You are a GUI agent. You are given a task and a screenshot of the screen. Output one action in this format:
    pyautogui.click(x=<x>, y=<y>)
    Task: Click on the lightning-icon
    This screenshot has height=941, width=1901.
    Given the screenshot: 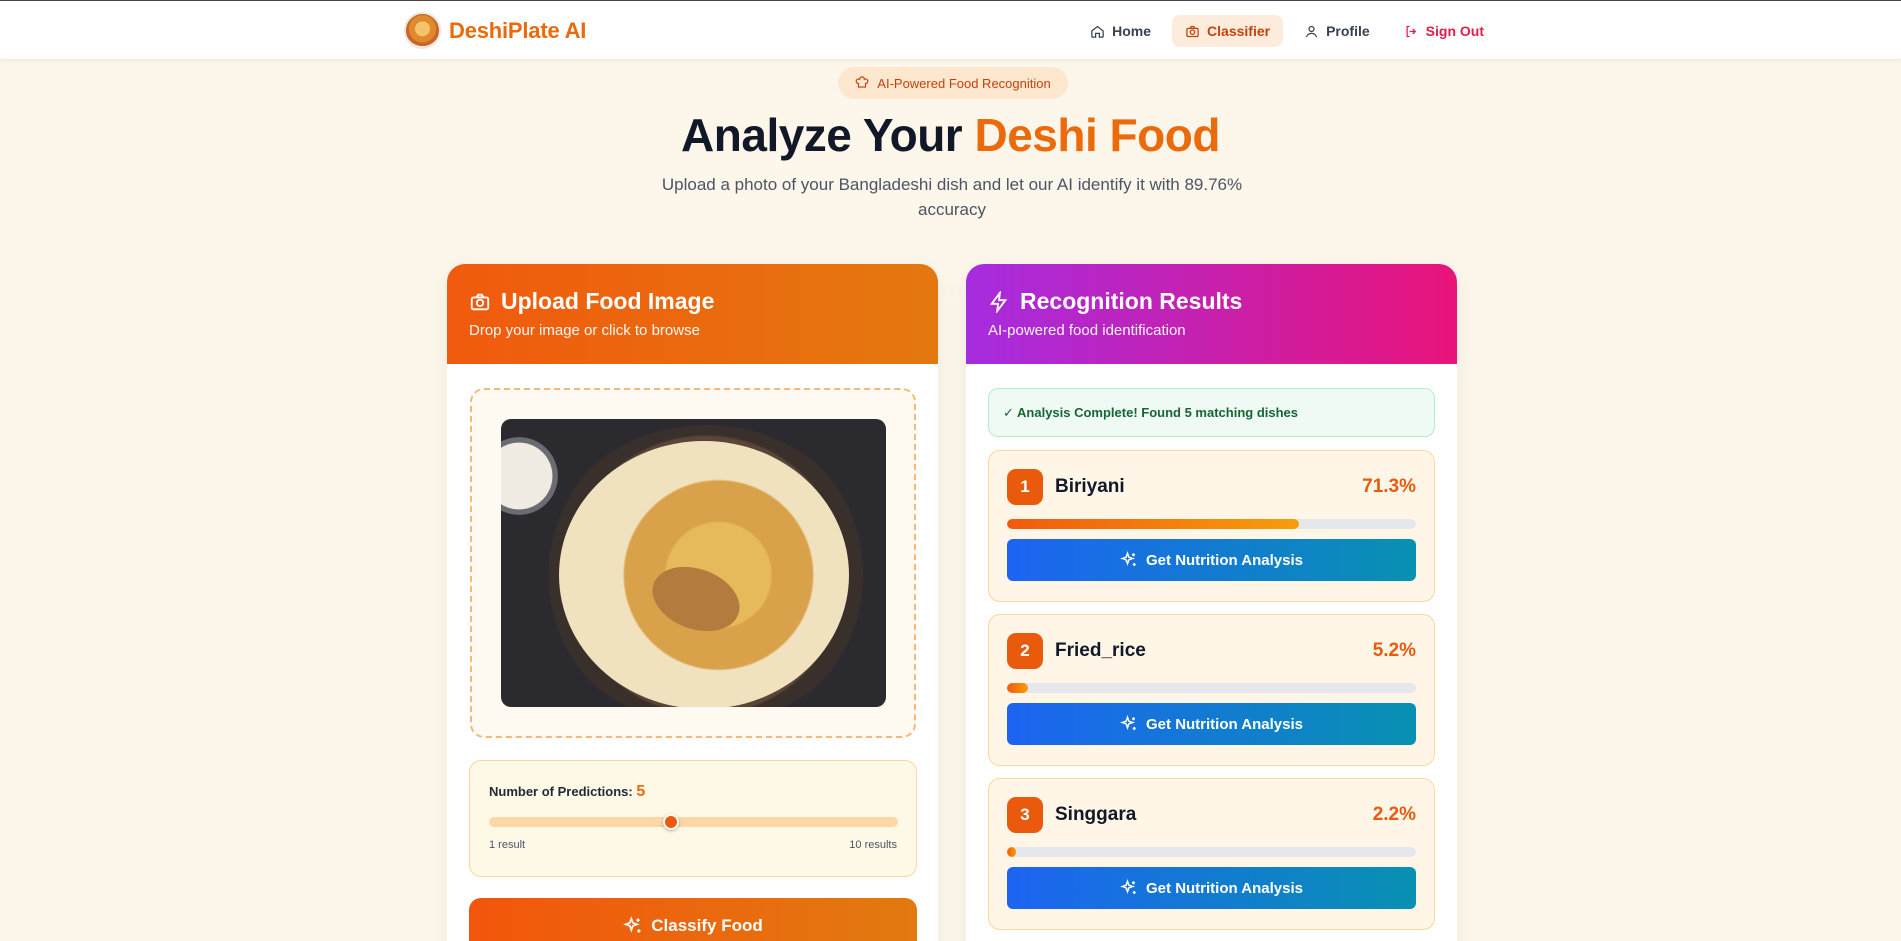 What is the action you would take?
    pyautogui.click(x=998, y=301)
    